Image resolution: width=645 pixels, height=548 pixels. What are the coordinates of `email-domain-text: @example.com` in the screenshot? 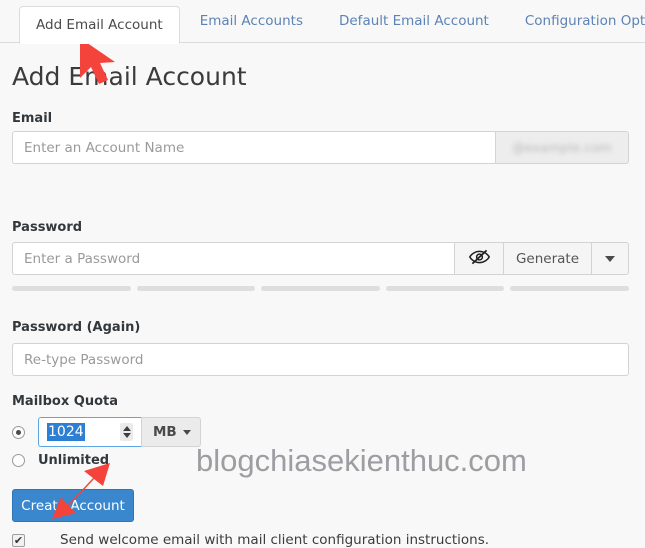 It's located at (562, 147).